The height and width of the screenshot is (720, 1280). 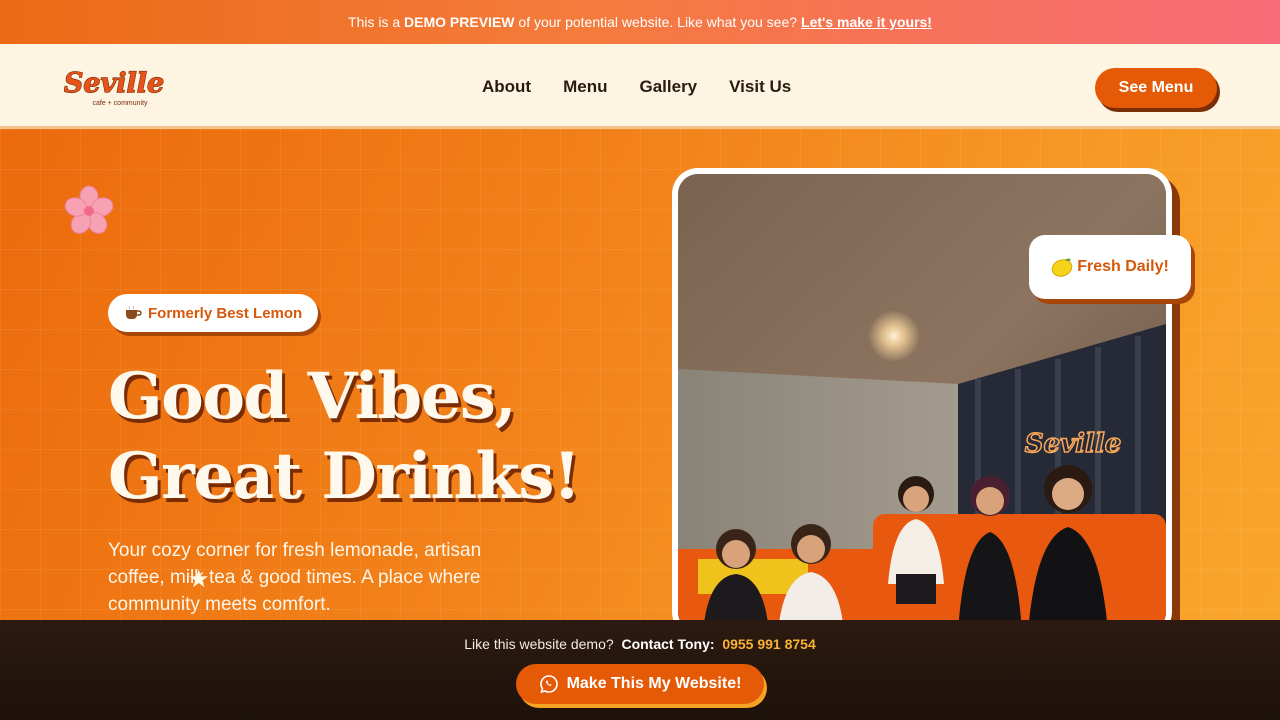 I want to click on contact-label: Contact Tony:, so click(x=668, y=644).